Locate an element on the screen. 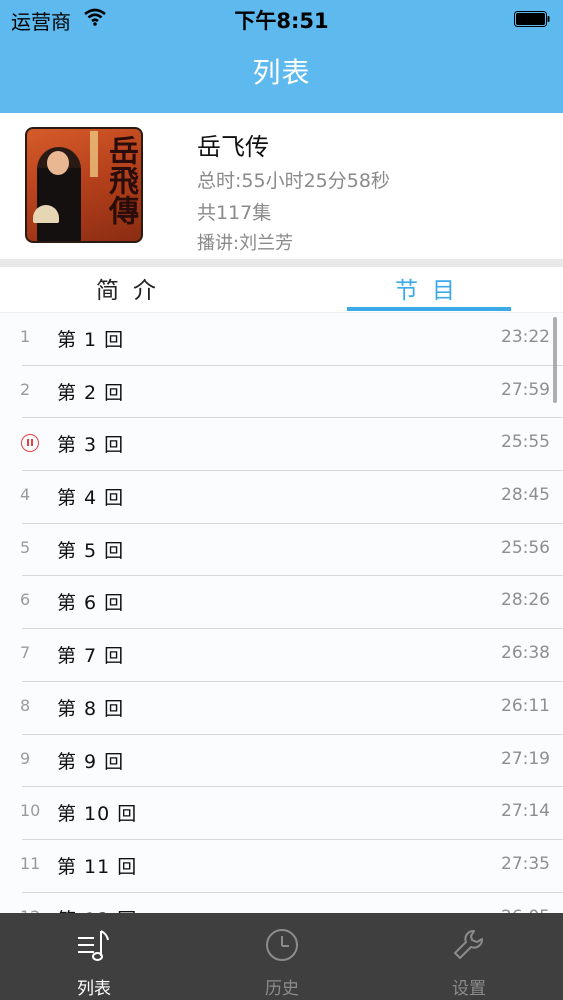 The width and height of the screenshot is (563, 1000). episode-row: 4 第 4 回 28:45 is located at coordinates (281, 497).